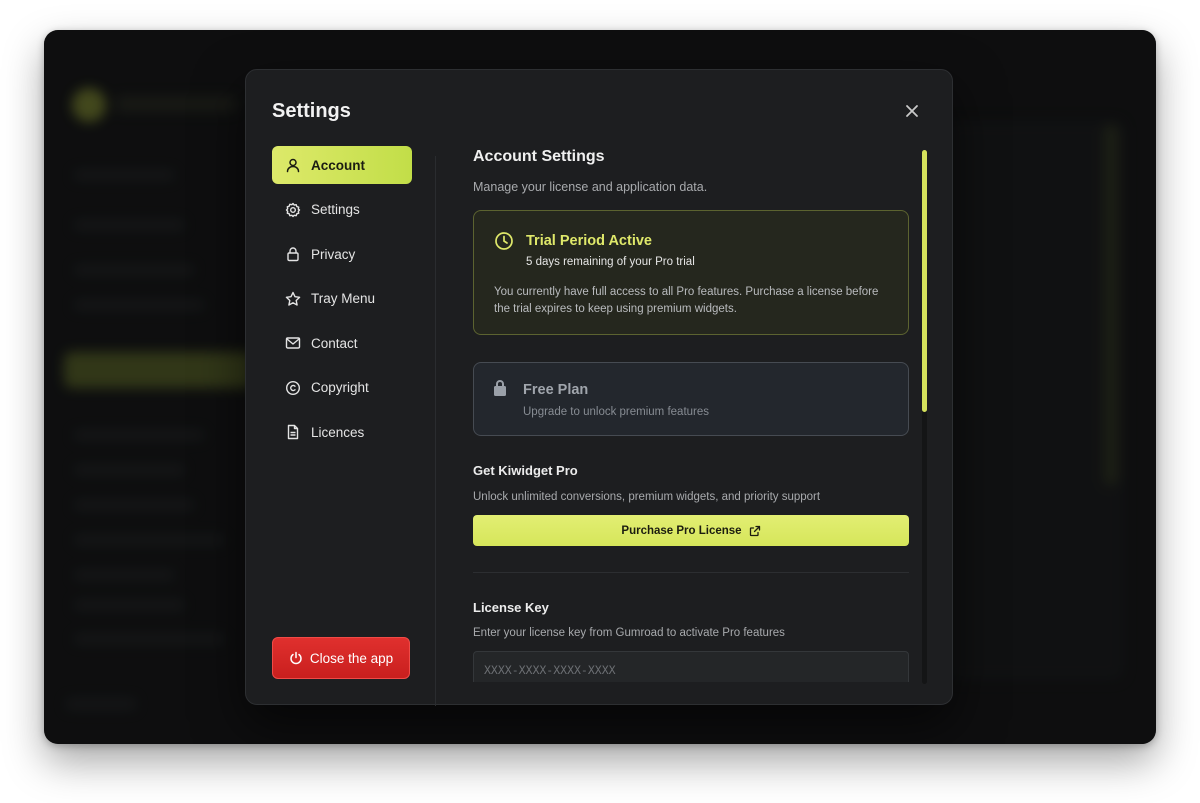 This screenshot has height=803, width=1200. I want to click on nav-item-settings: Settings, so click(342, 210).